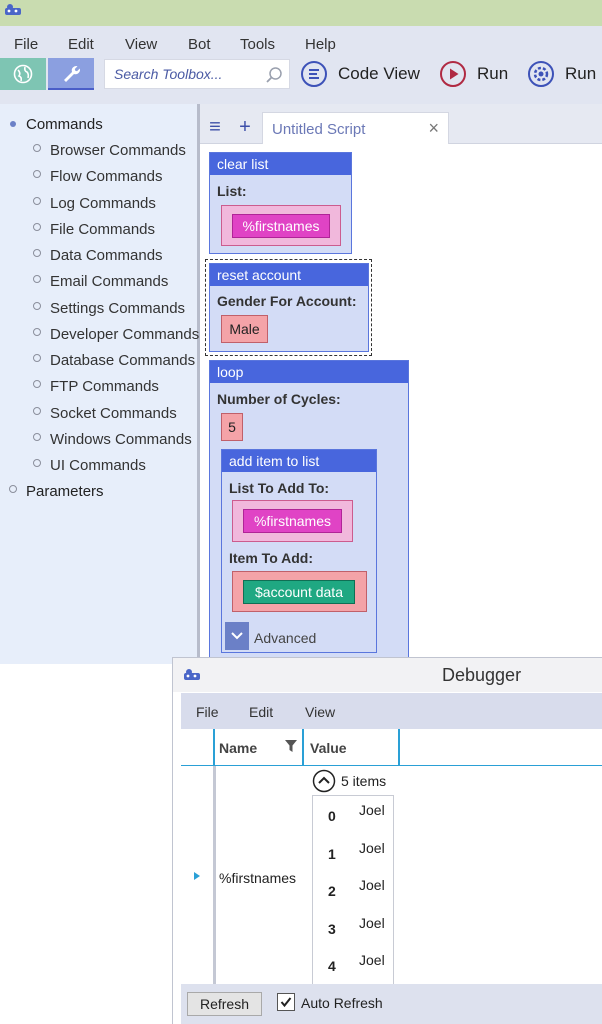  What do you see at coordinates (332, 891) in the screenshot?
I see `list-item-index: 2` at bounding box center [332, 891].